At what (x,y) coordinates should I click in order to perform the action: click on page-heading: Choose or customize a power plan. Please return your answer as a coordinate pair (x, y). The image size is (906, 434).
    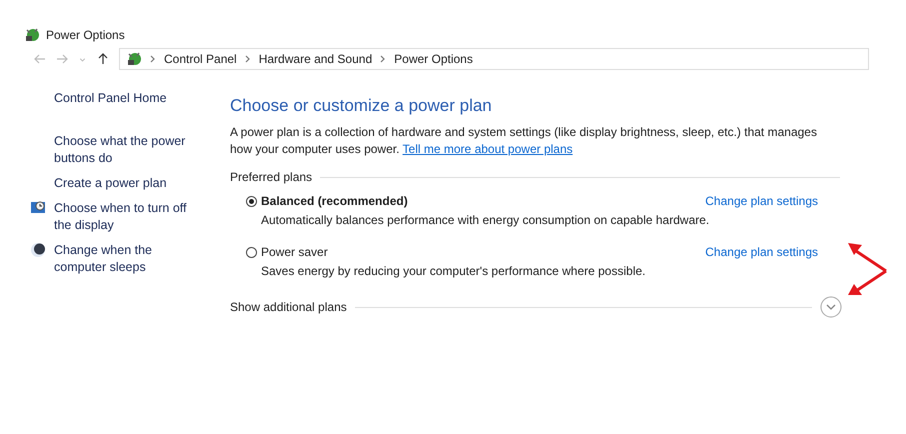
    Looking at the image, I should click on (361, 106).